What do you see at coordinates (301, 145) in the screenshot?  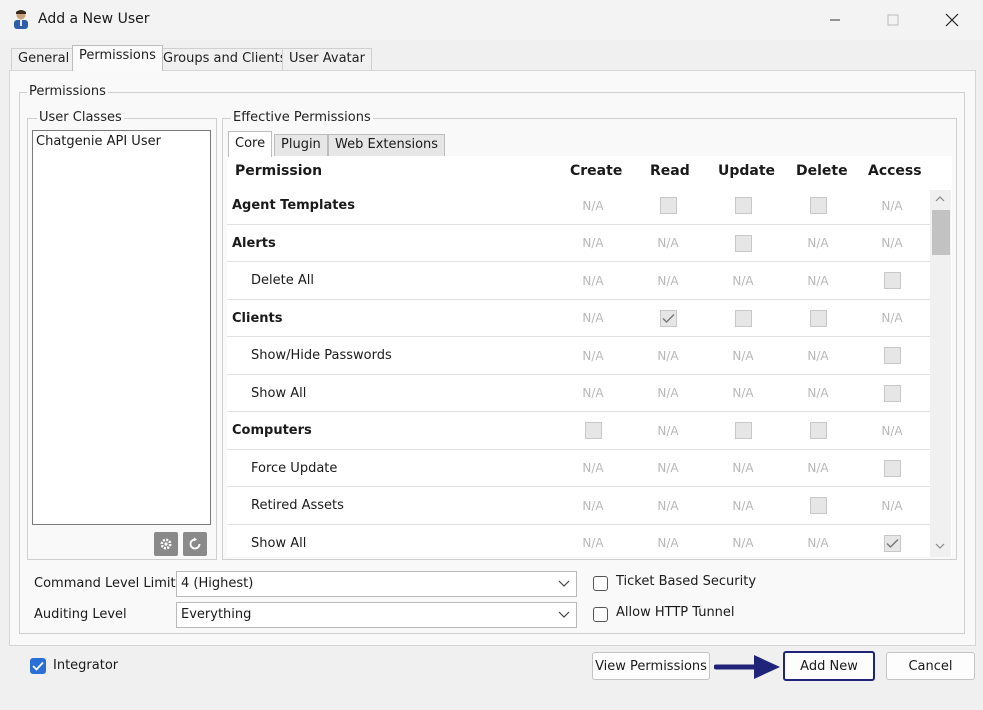 I see `subtab-plugin: Plugin` at bounding box center [301, 145].